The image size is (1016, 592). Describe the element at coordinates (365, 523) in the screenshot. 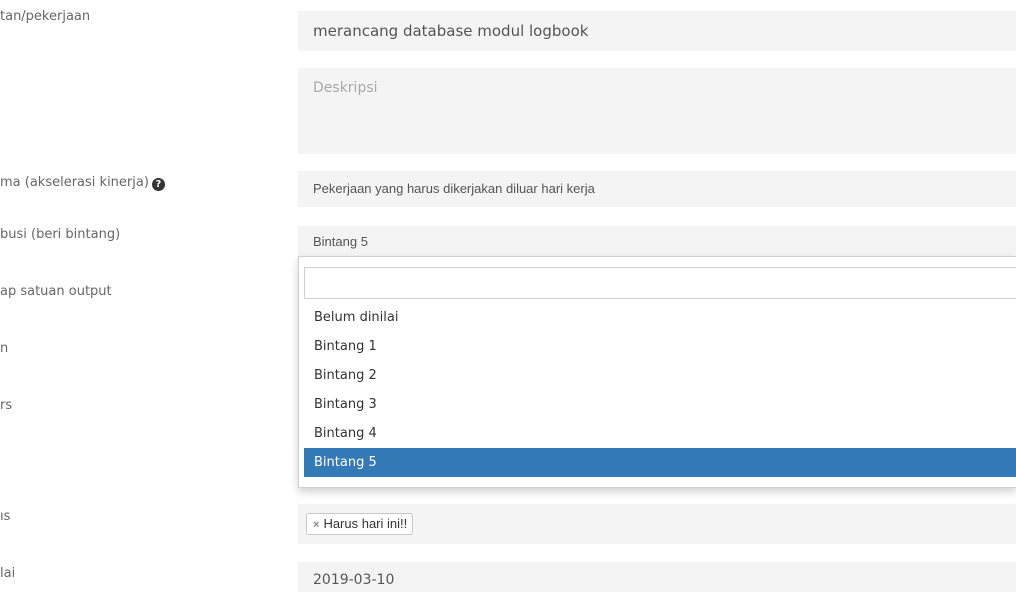

I see `tag-label: Harus hari ini!!` at that location.